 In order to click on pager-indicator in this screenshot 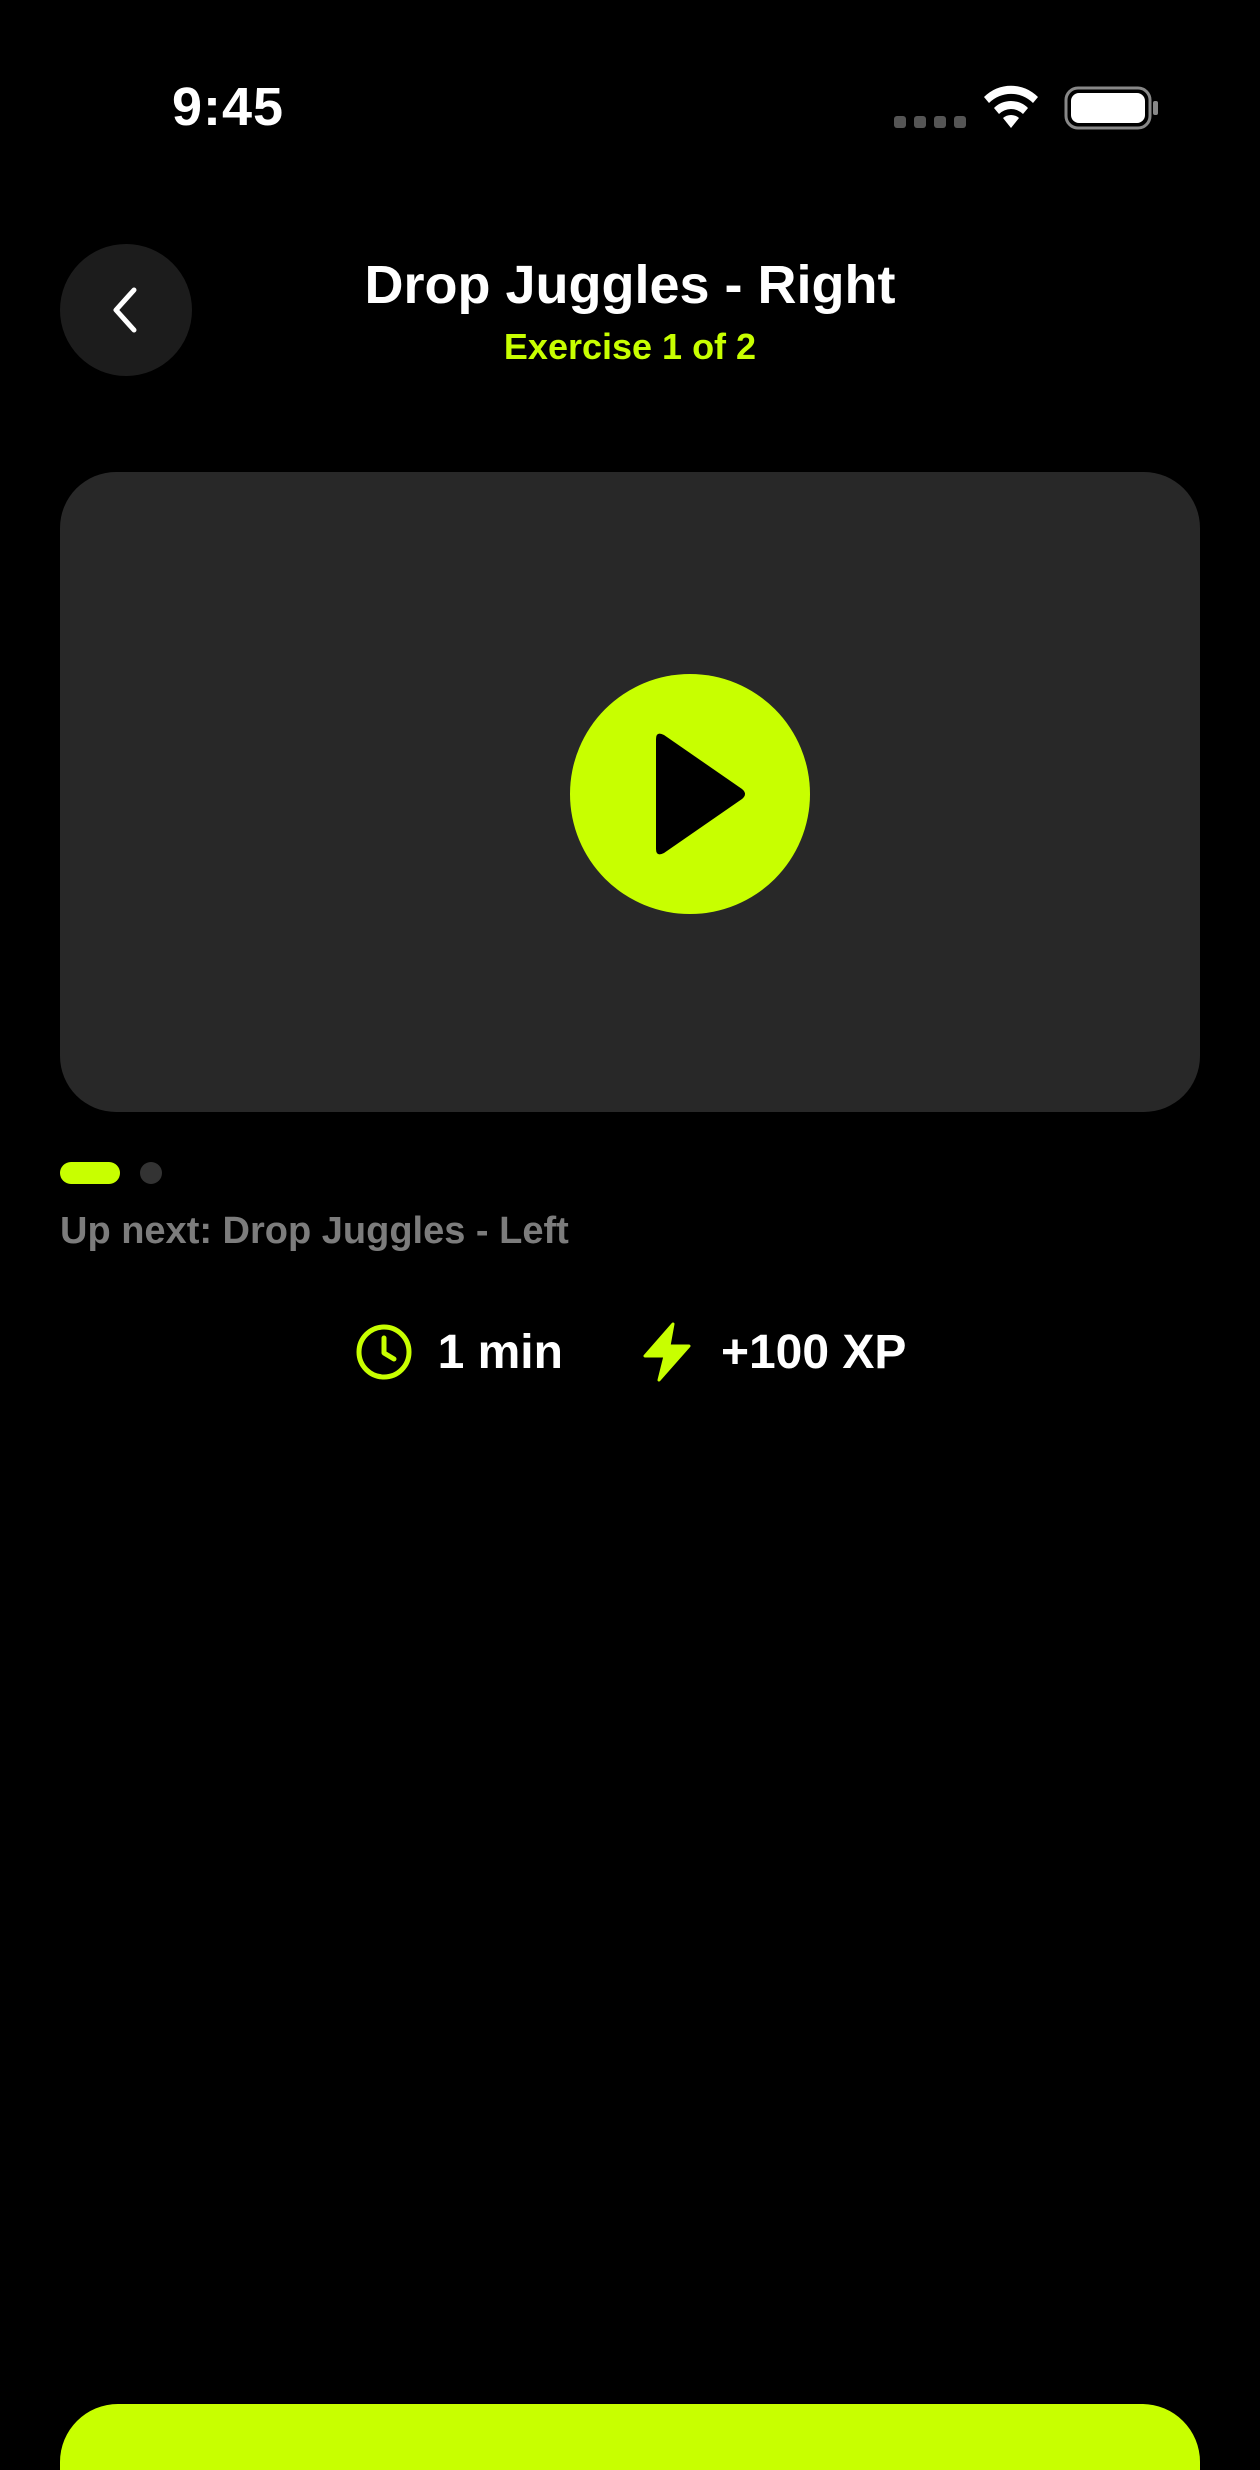, I will do `click(151, 1173)`.